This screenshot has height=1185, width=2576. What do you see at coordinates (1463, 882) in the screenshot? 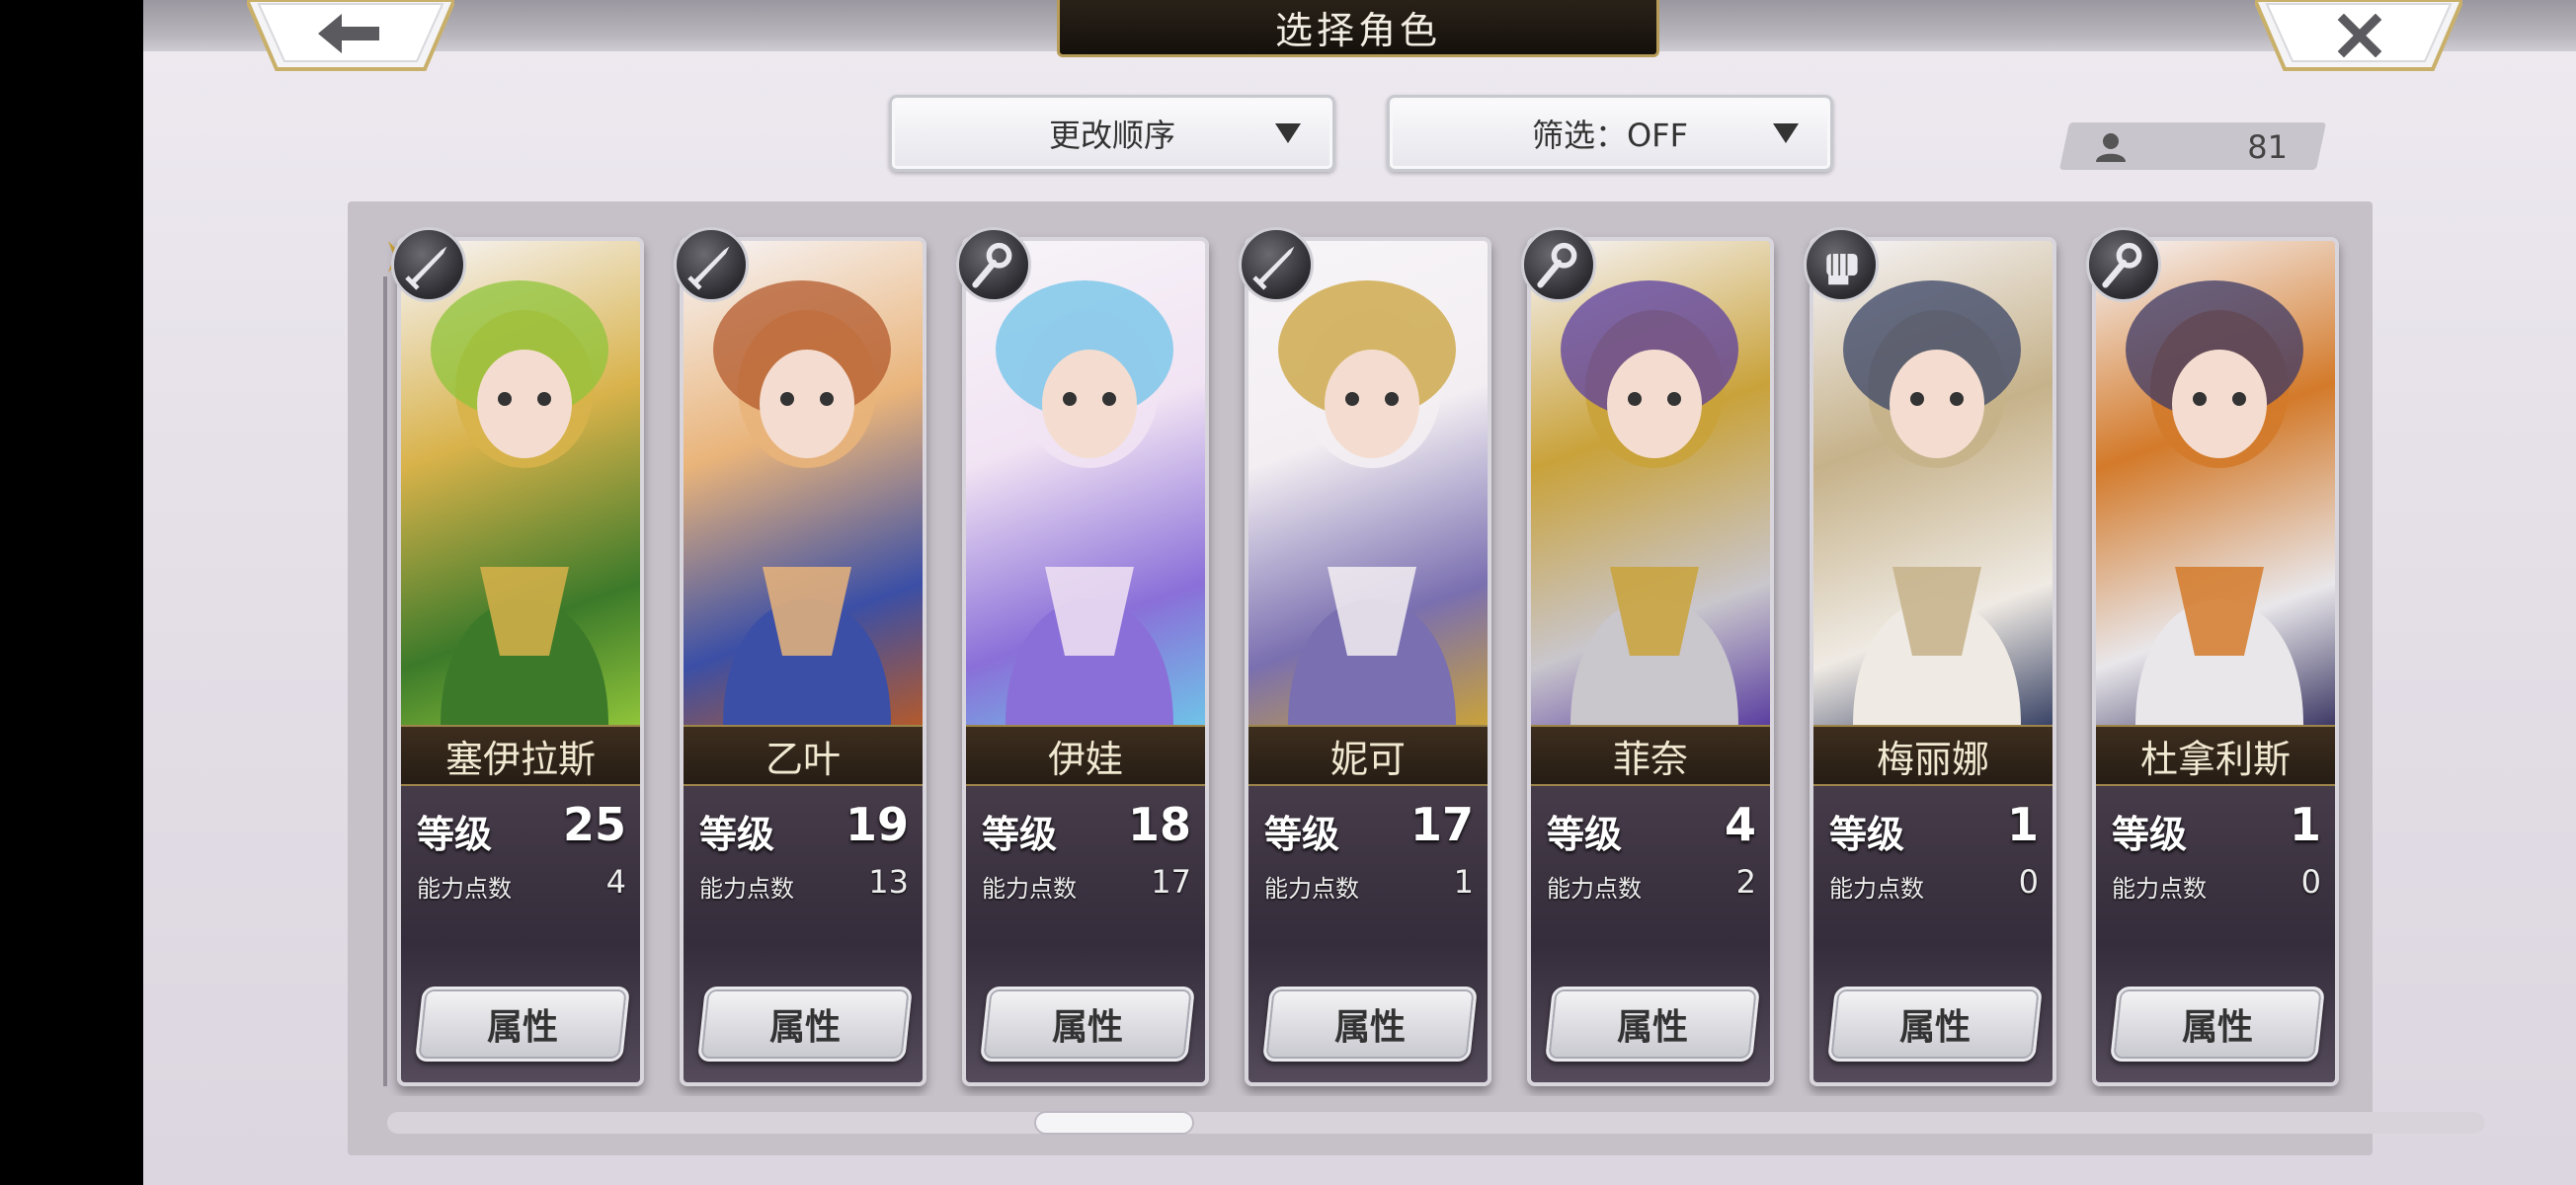
I see `ability-points-value: 1` at bounding box center [1463, 882].